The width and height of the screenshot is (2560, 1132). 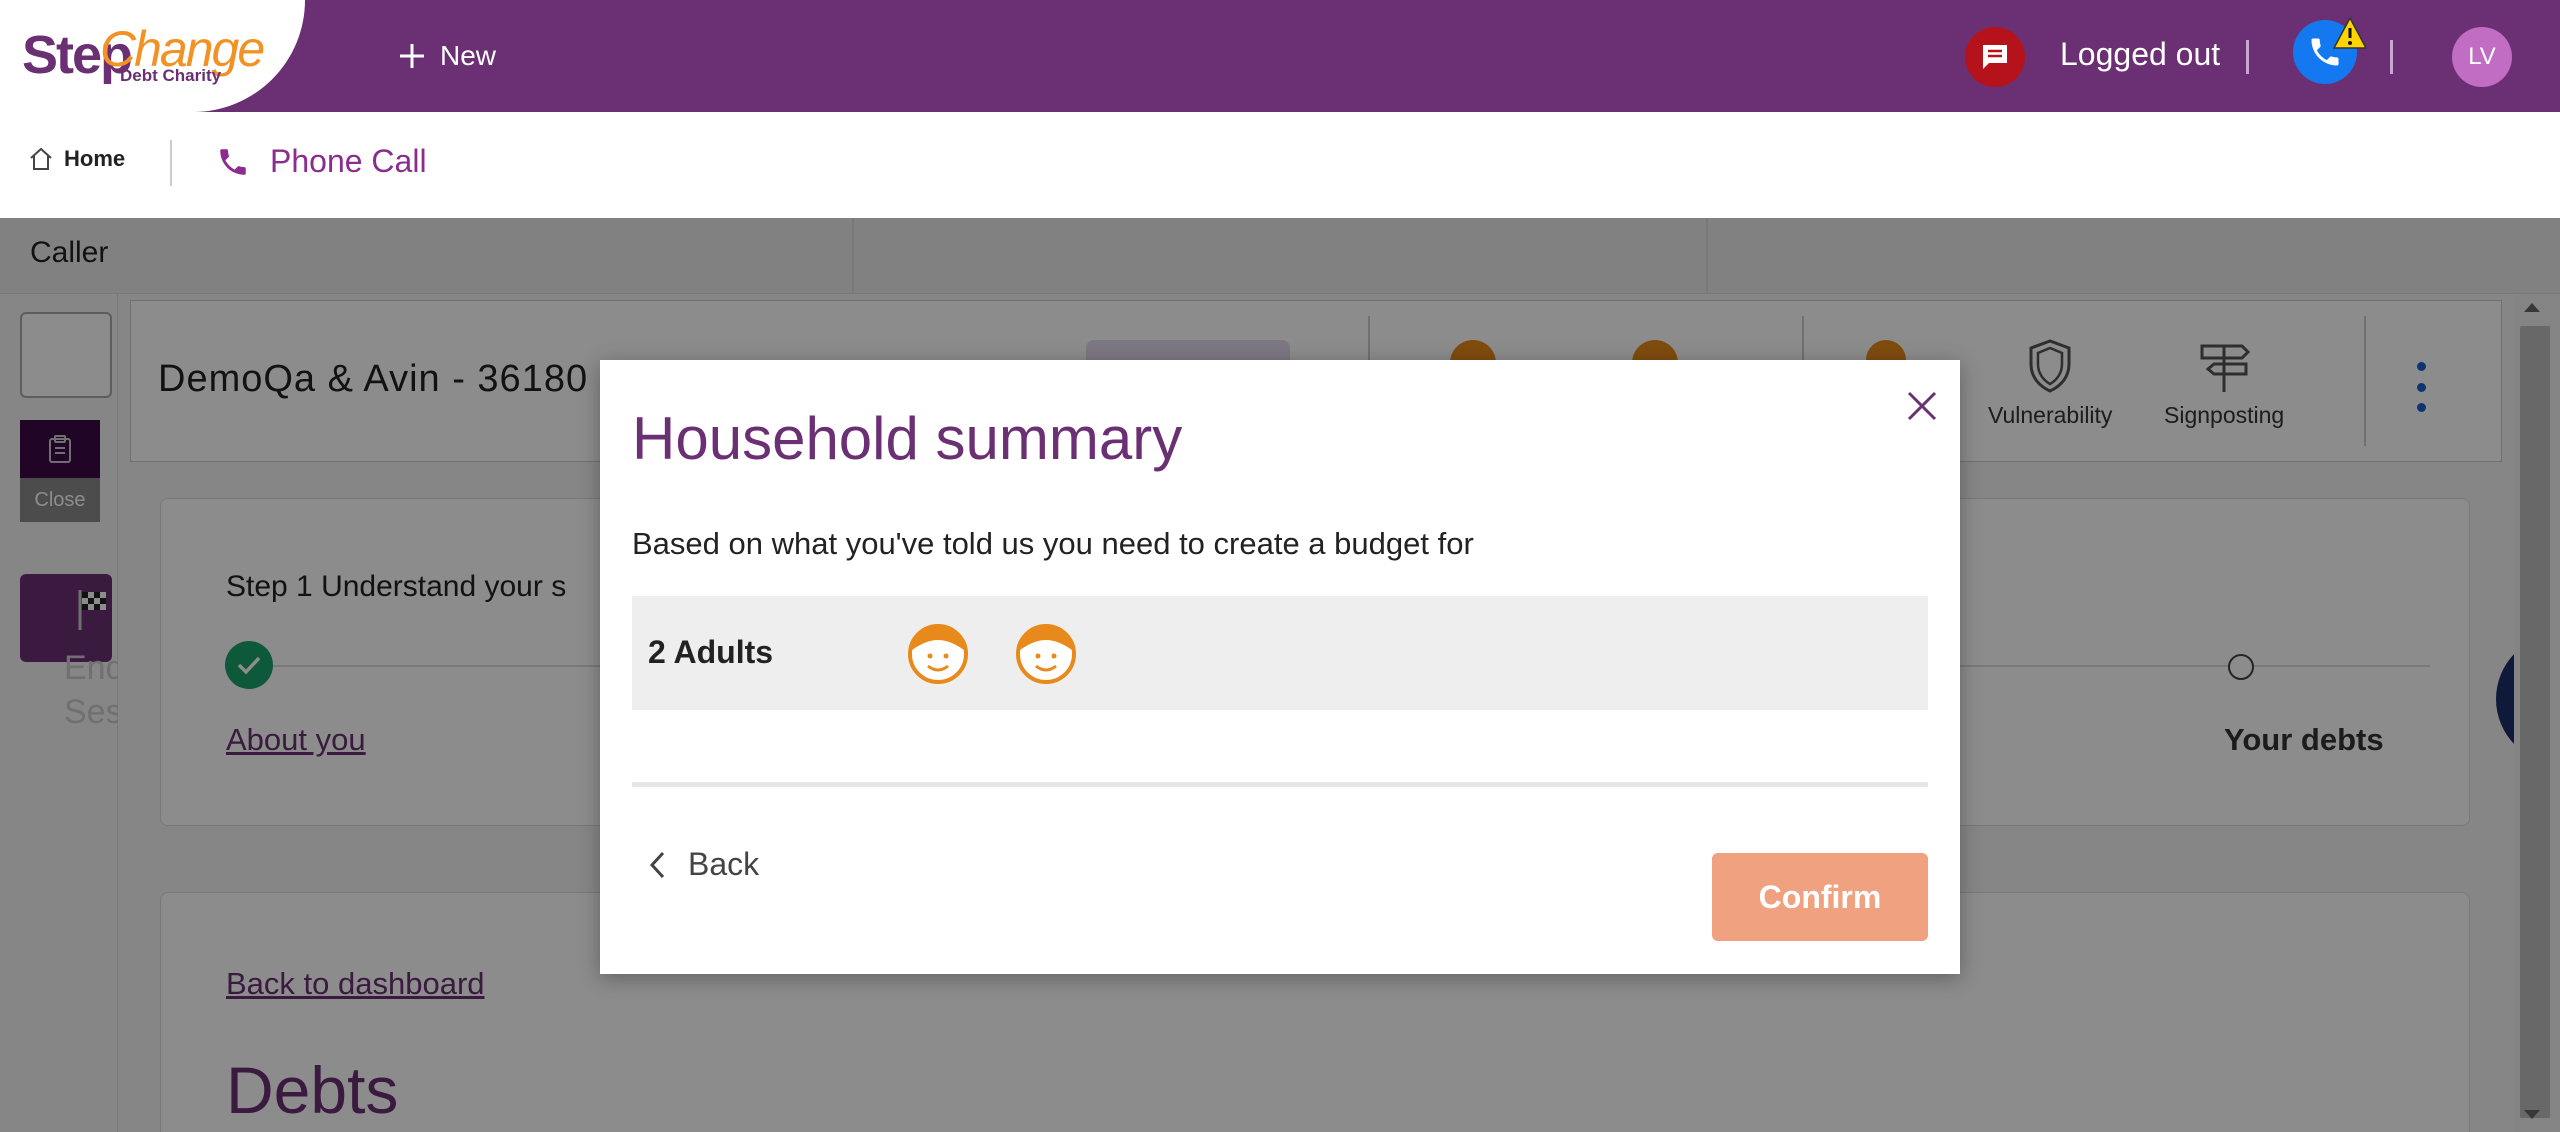 I want to click on logo-subtitle: Debt Charity, so click(x=171, y=75).